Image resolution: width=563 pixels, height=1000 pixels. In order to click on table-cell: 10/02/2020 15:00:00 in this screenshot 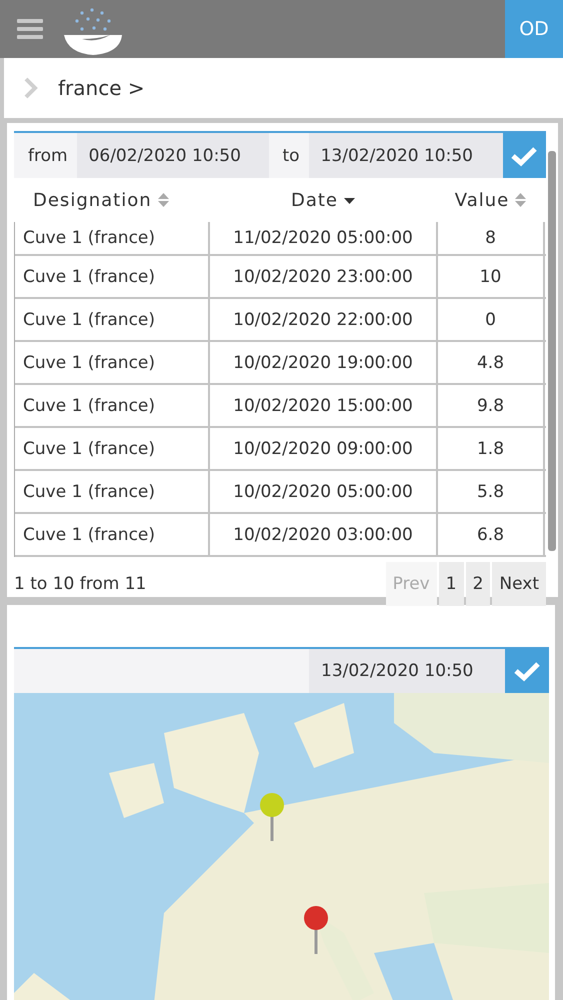, I will do `click(324, 405)`.